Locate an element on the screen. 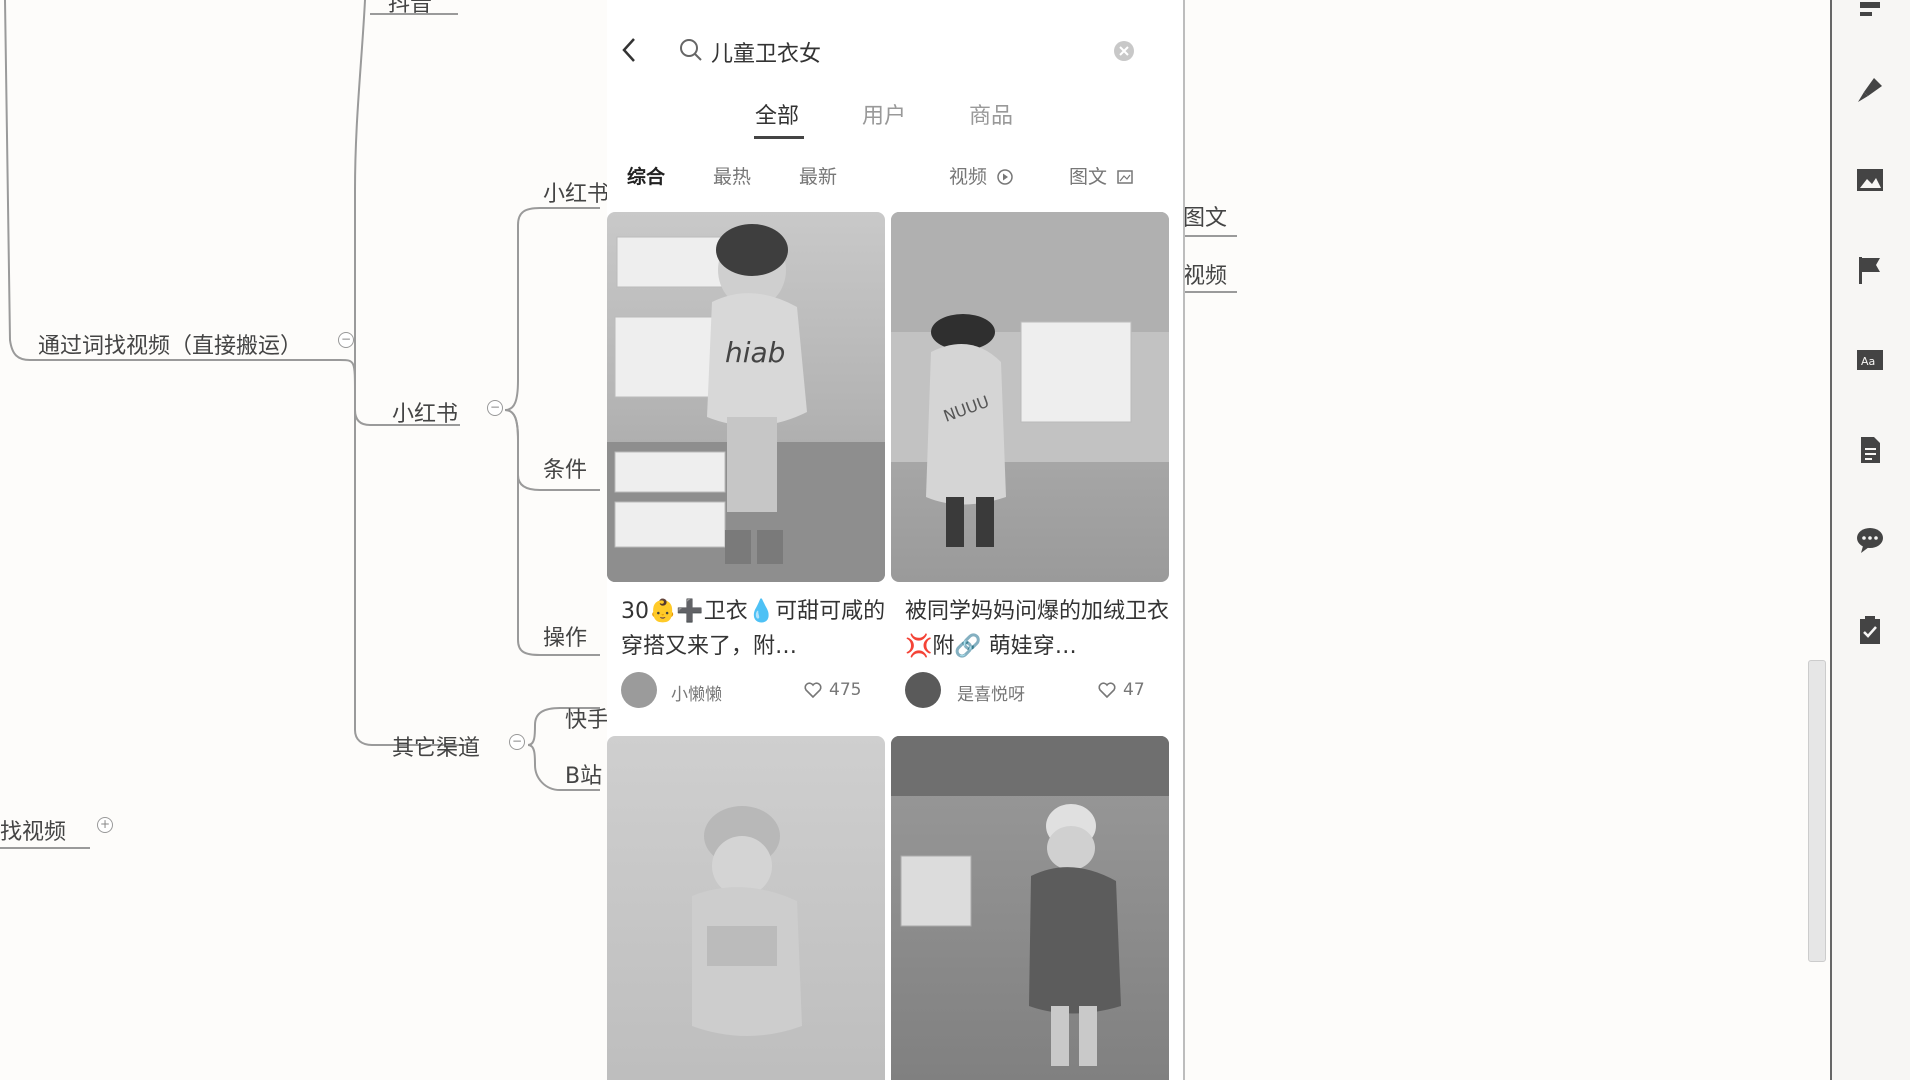  mindmap-node-conditions: 条件 is located at coordinates (565, 468).